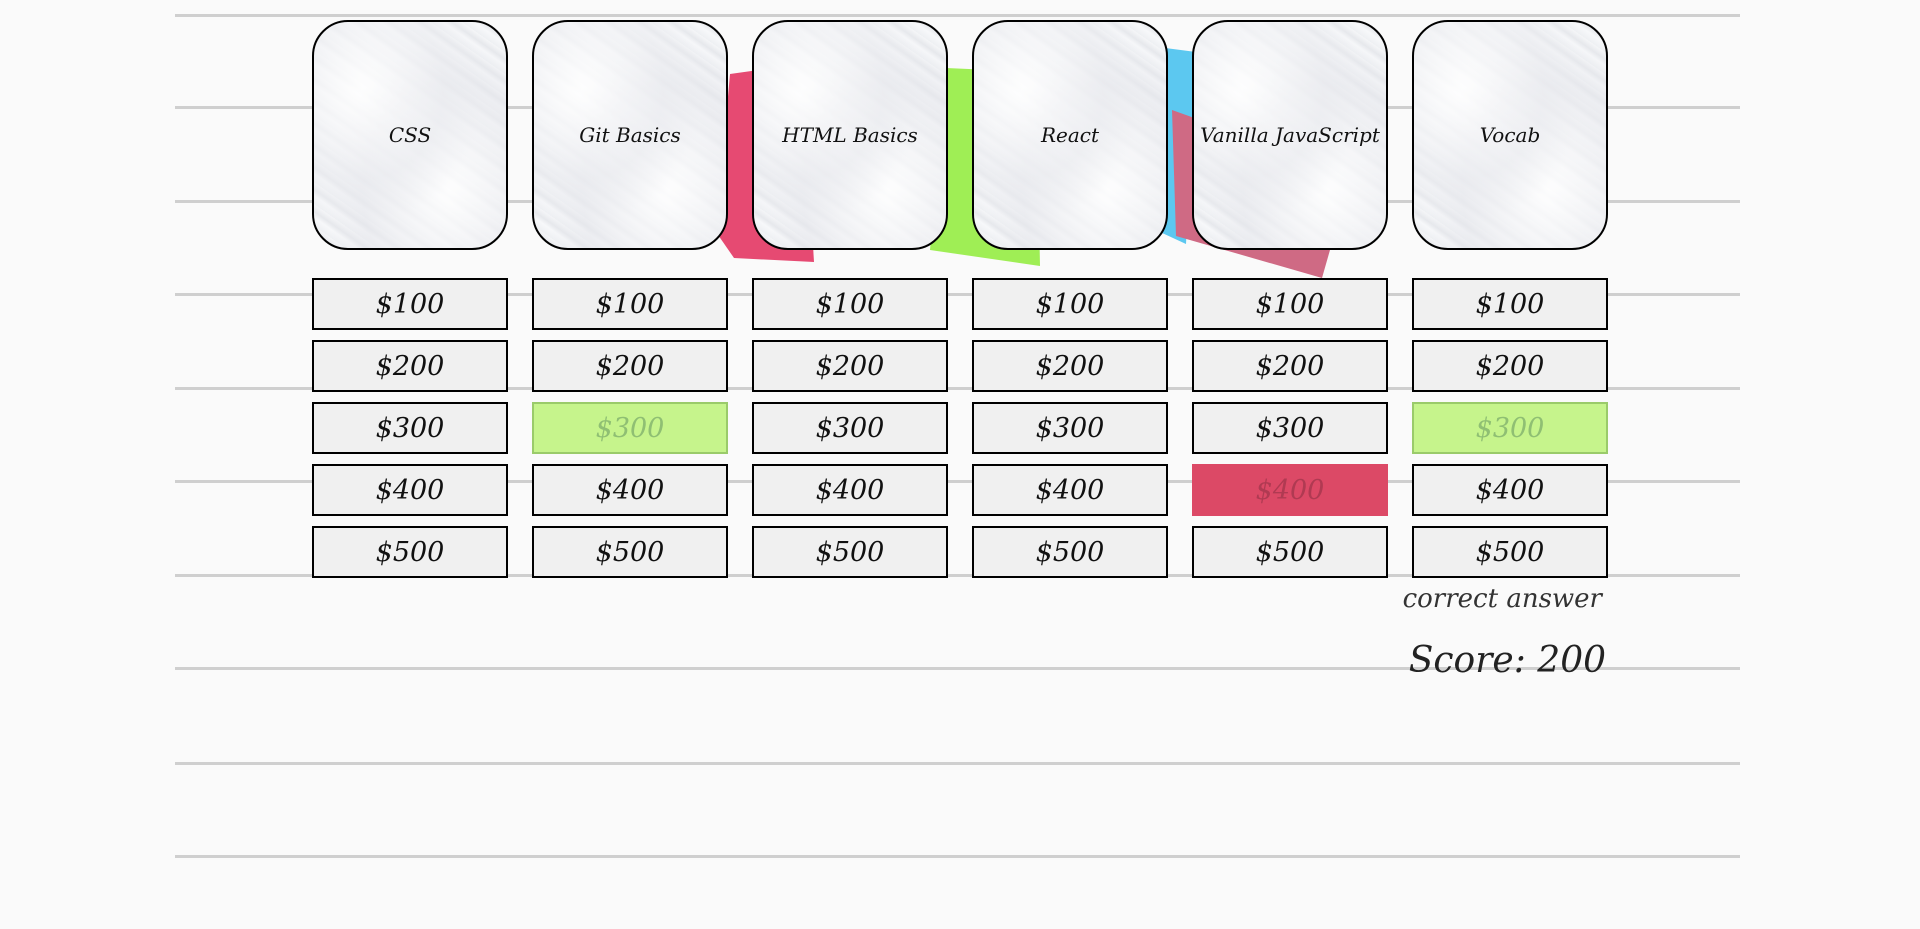  I want to click on category-column: Git Basics $100 $200 $300 $400 $500, so click(630, 299).